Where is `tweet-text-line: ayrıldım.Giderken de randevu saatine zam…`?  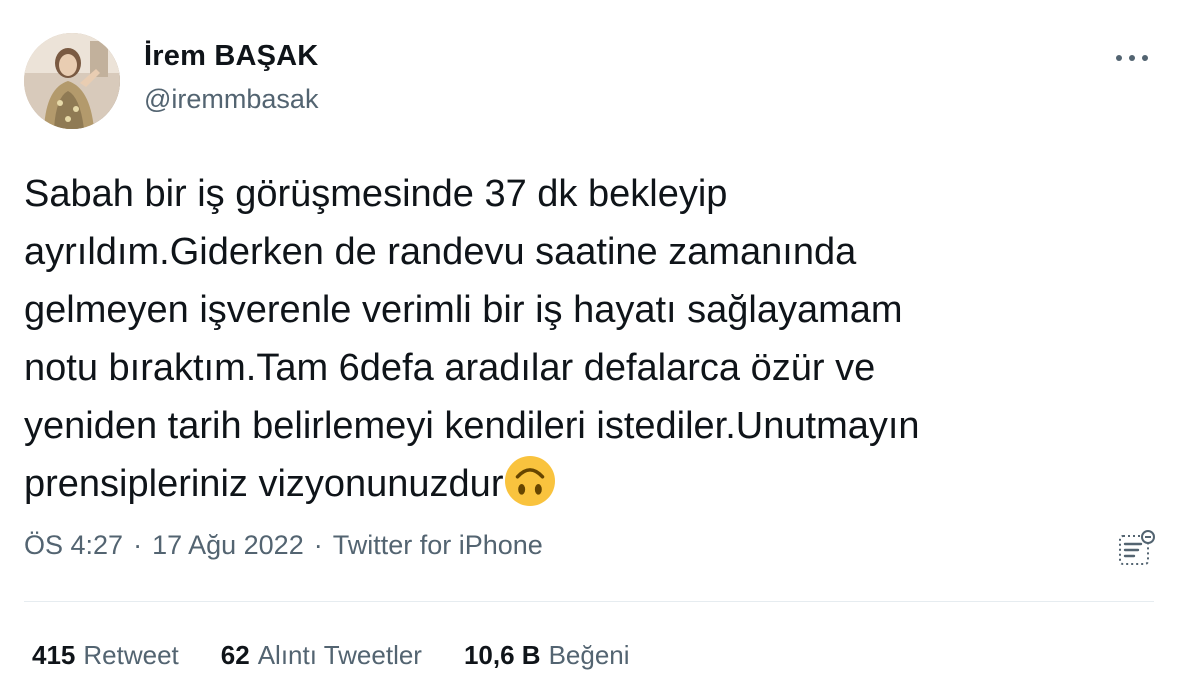
tweet-text-line: ayrıldım.Giderken de randevu saatine zam… is located at coordinates (440, 252).